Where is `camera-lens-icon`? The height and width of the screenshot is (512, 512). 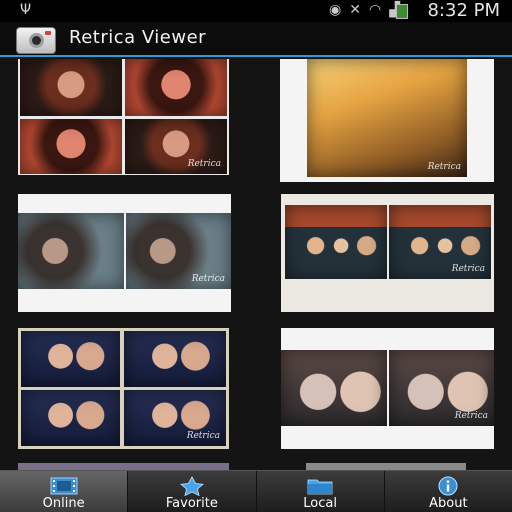
camera-lens-icon is located at coordinates (36, 40).